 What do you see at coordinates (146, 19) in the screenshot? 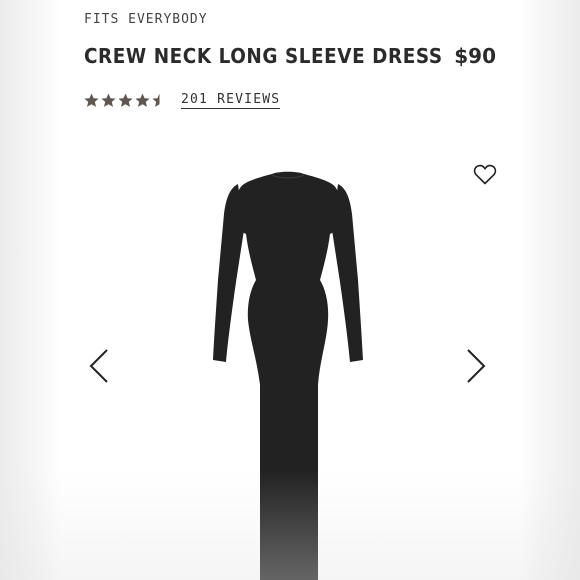
I see `collection-label: FITS EVERYBODY` at bounding box center [146, 19].